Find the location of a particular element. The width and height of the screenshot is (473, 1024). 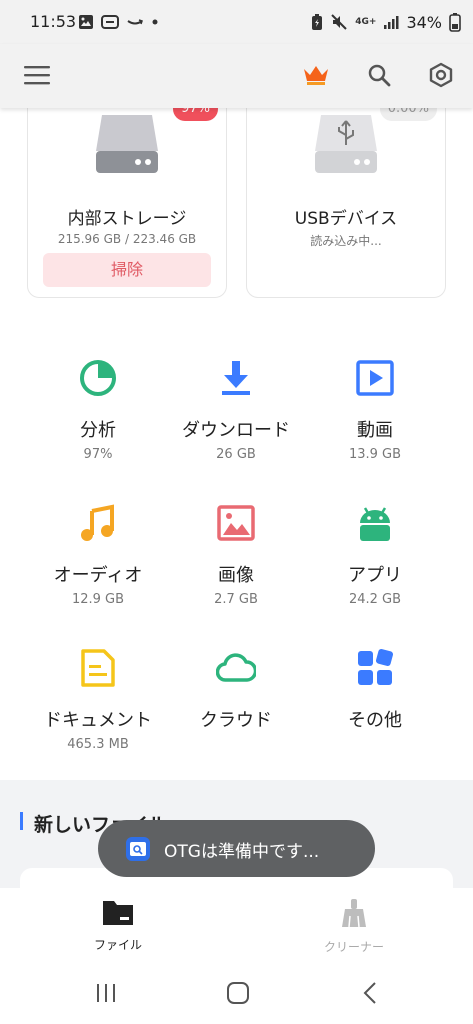

network-type: 4G+ is located at coordinates (366, 22).